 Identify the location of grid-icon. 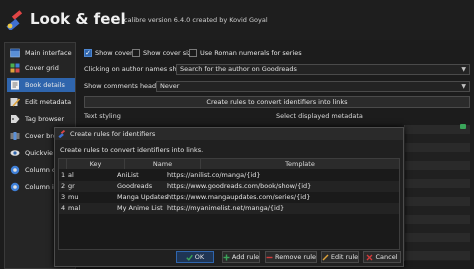
(15, 68).